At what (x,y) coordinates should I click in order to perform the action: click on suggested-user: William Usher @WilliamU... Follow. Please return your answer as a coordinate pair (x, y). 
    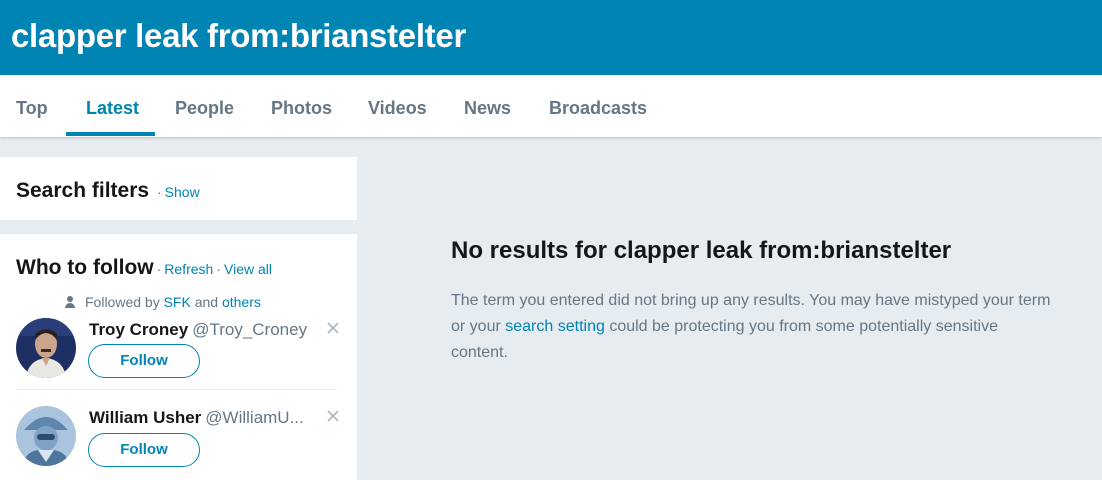
    Looking at the image, I should click on (178, 443).